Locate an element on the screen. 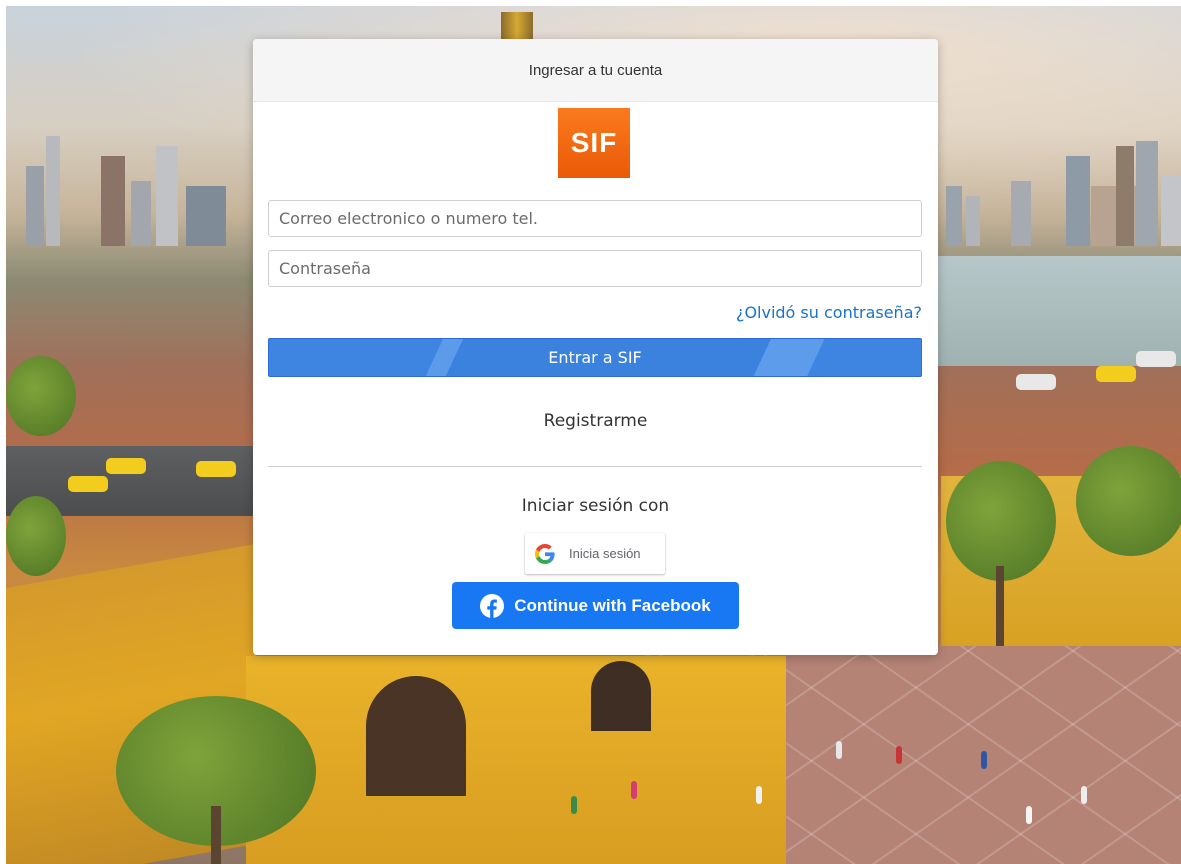 The height and width of the screenshot is (864, 1181). google-g-icon is located at coordinates (545, 553).